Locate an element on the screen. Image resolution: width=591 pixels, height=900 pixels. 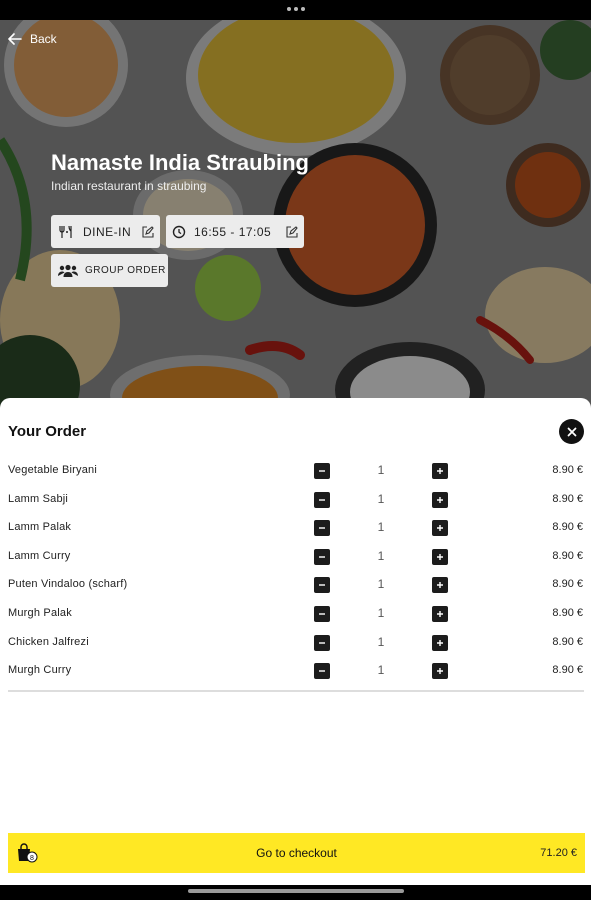
service-mode-chip: DINE-IN is located at coordinates (105, 231).